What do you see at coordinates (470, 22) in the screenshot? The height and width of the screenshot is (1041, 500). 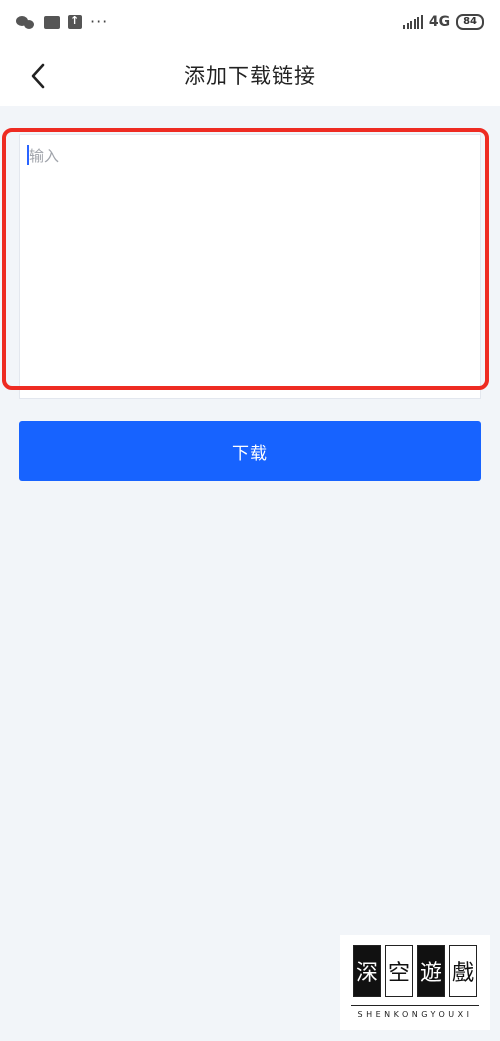 I see `battery-level: 84` at bounding box center [470, 22].